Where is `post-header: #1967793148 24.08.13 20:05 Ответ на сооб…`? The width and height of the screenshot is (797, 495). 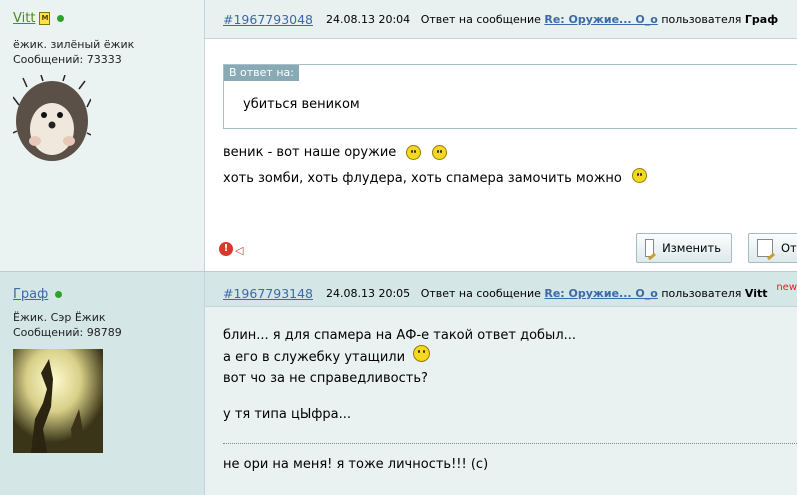
post-header: #1967793148 24.08.13 20:05 Ответ на сооб… is located at coordinates (501, 289).